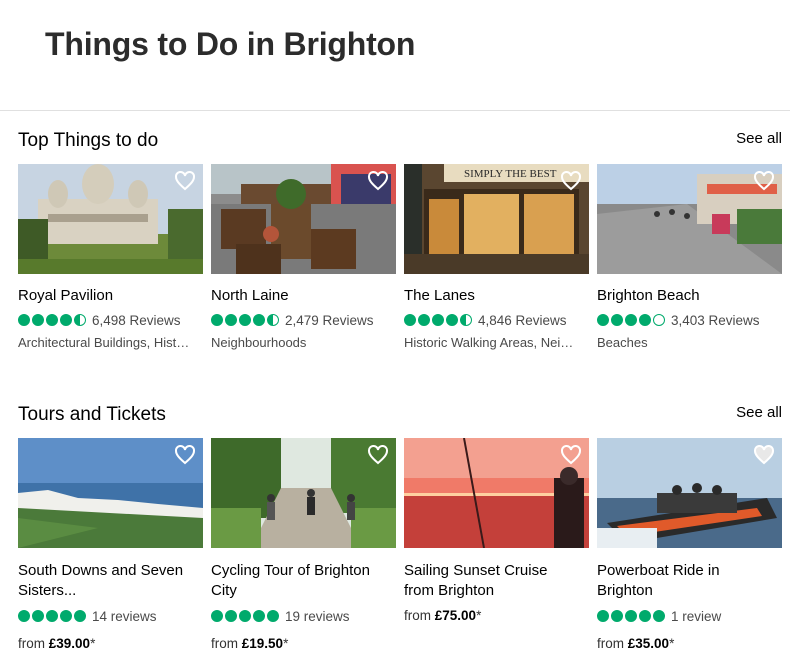  I want to click on rating-row: 2,479 Reviews, so click(306, 320).